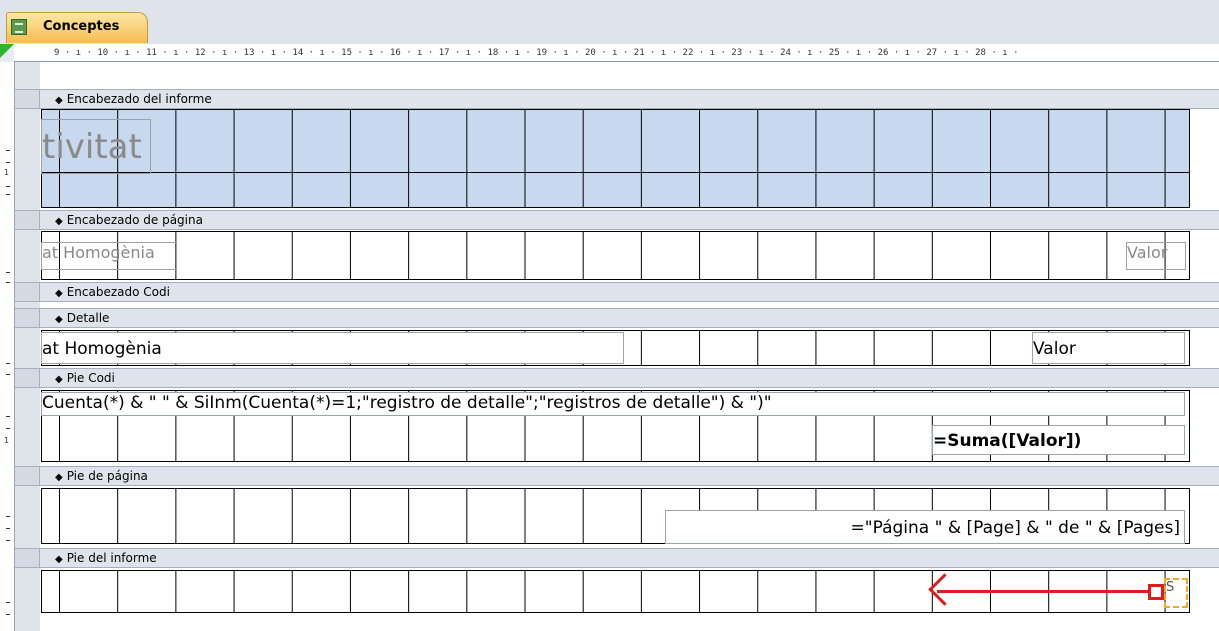 The image size is (1219, 631). Describe the element at coordinates (1170, 587) in the screenshot. I see `selected-control-text: S` at that location.